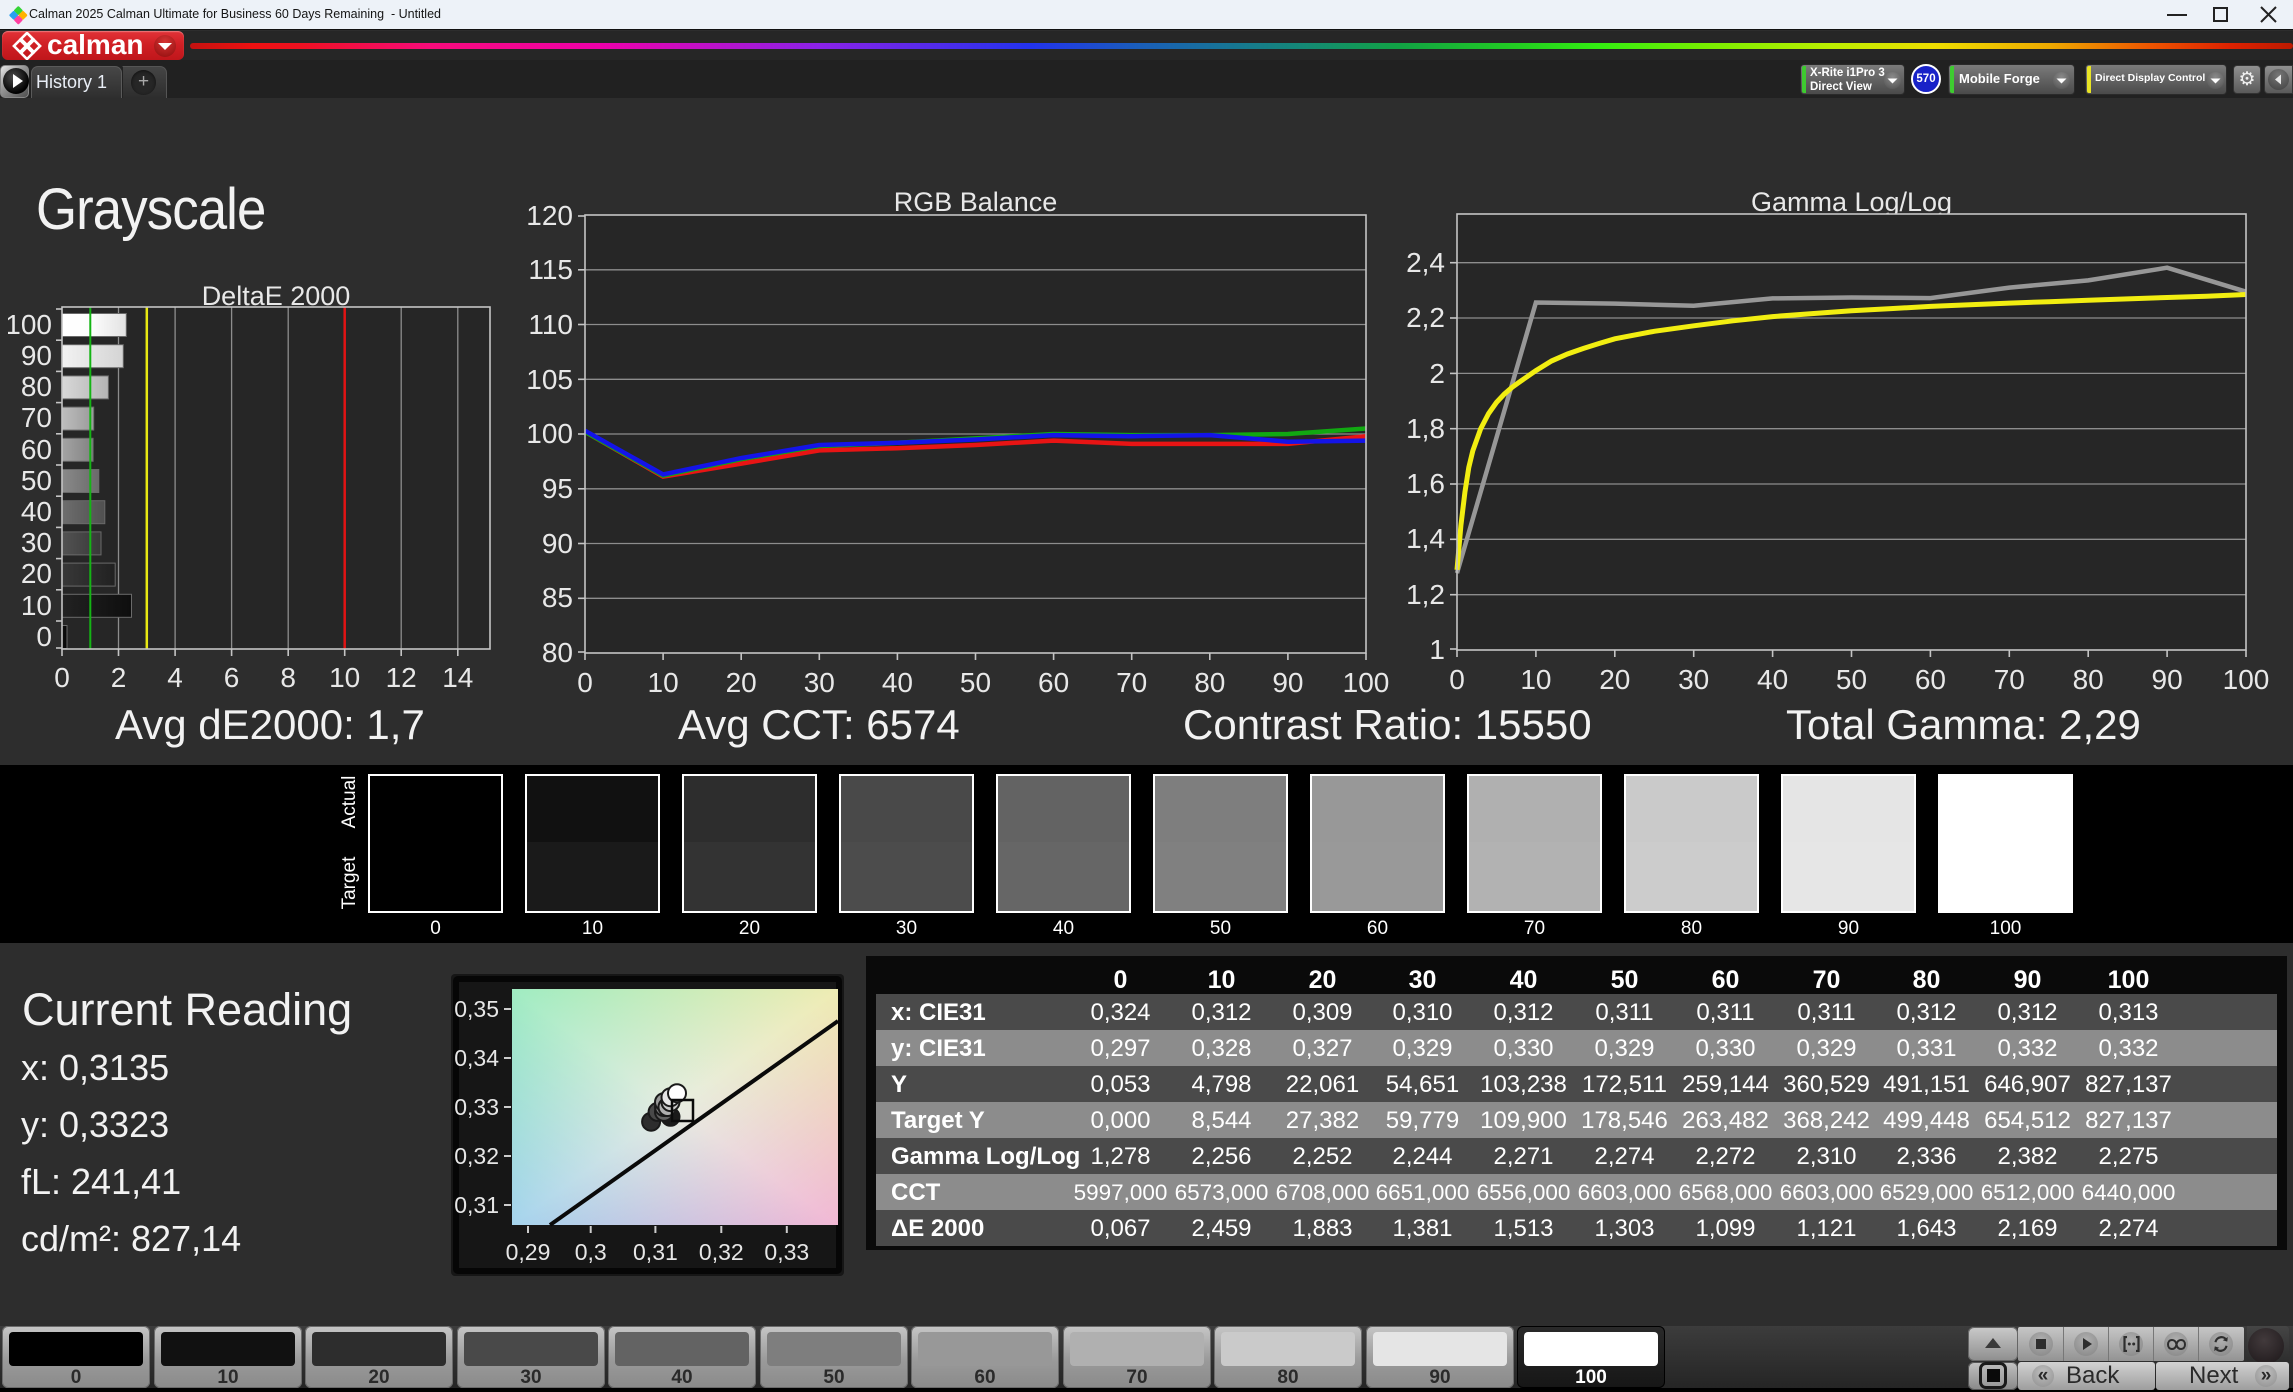  Describe the element at coordinates (1425, 594) in the screenshot. I see `svg-text: 1,2` at that location.